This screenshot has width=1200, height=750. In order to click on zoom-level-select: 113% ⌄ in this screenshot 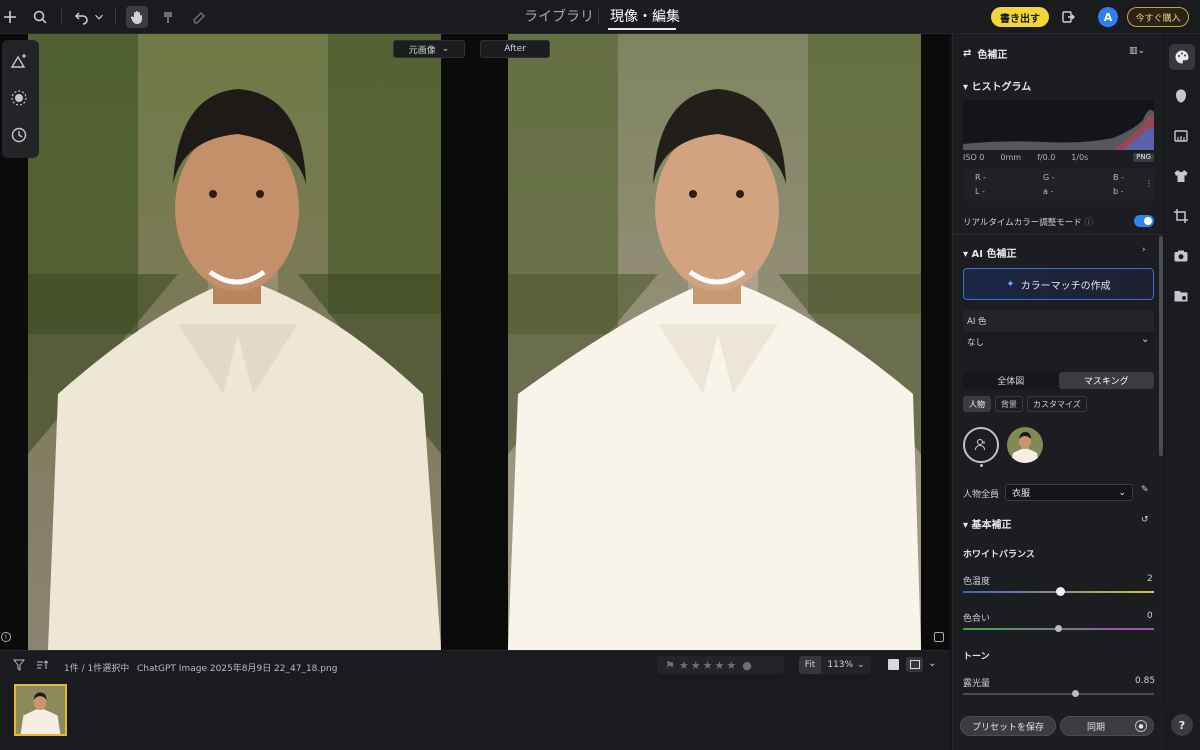, I will do `click(846, 665)`.